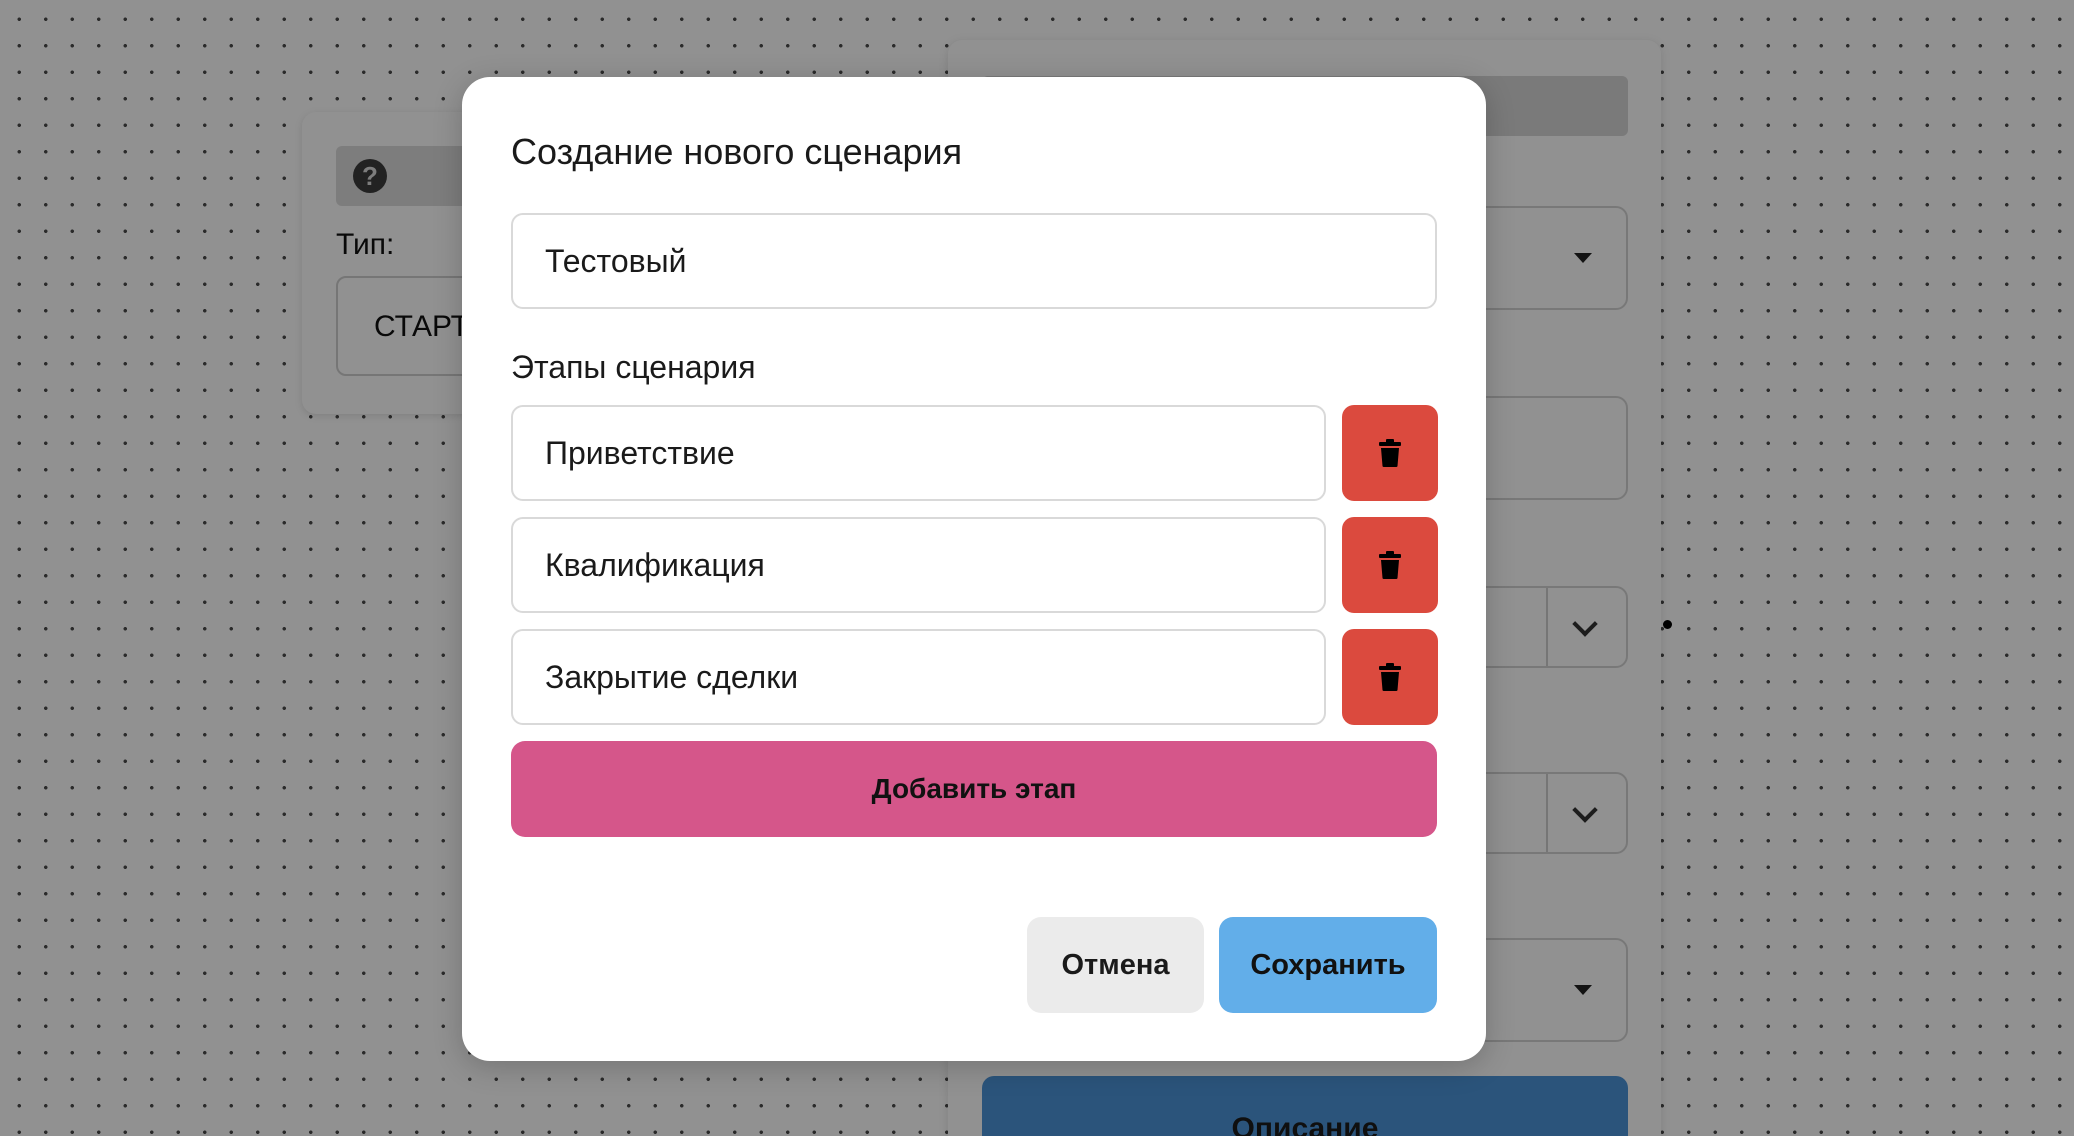 This screenshot has height=1136, width=2074. I want to click on cancel-button: Отмена, so click(1115, 965).